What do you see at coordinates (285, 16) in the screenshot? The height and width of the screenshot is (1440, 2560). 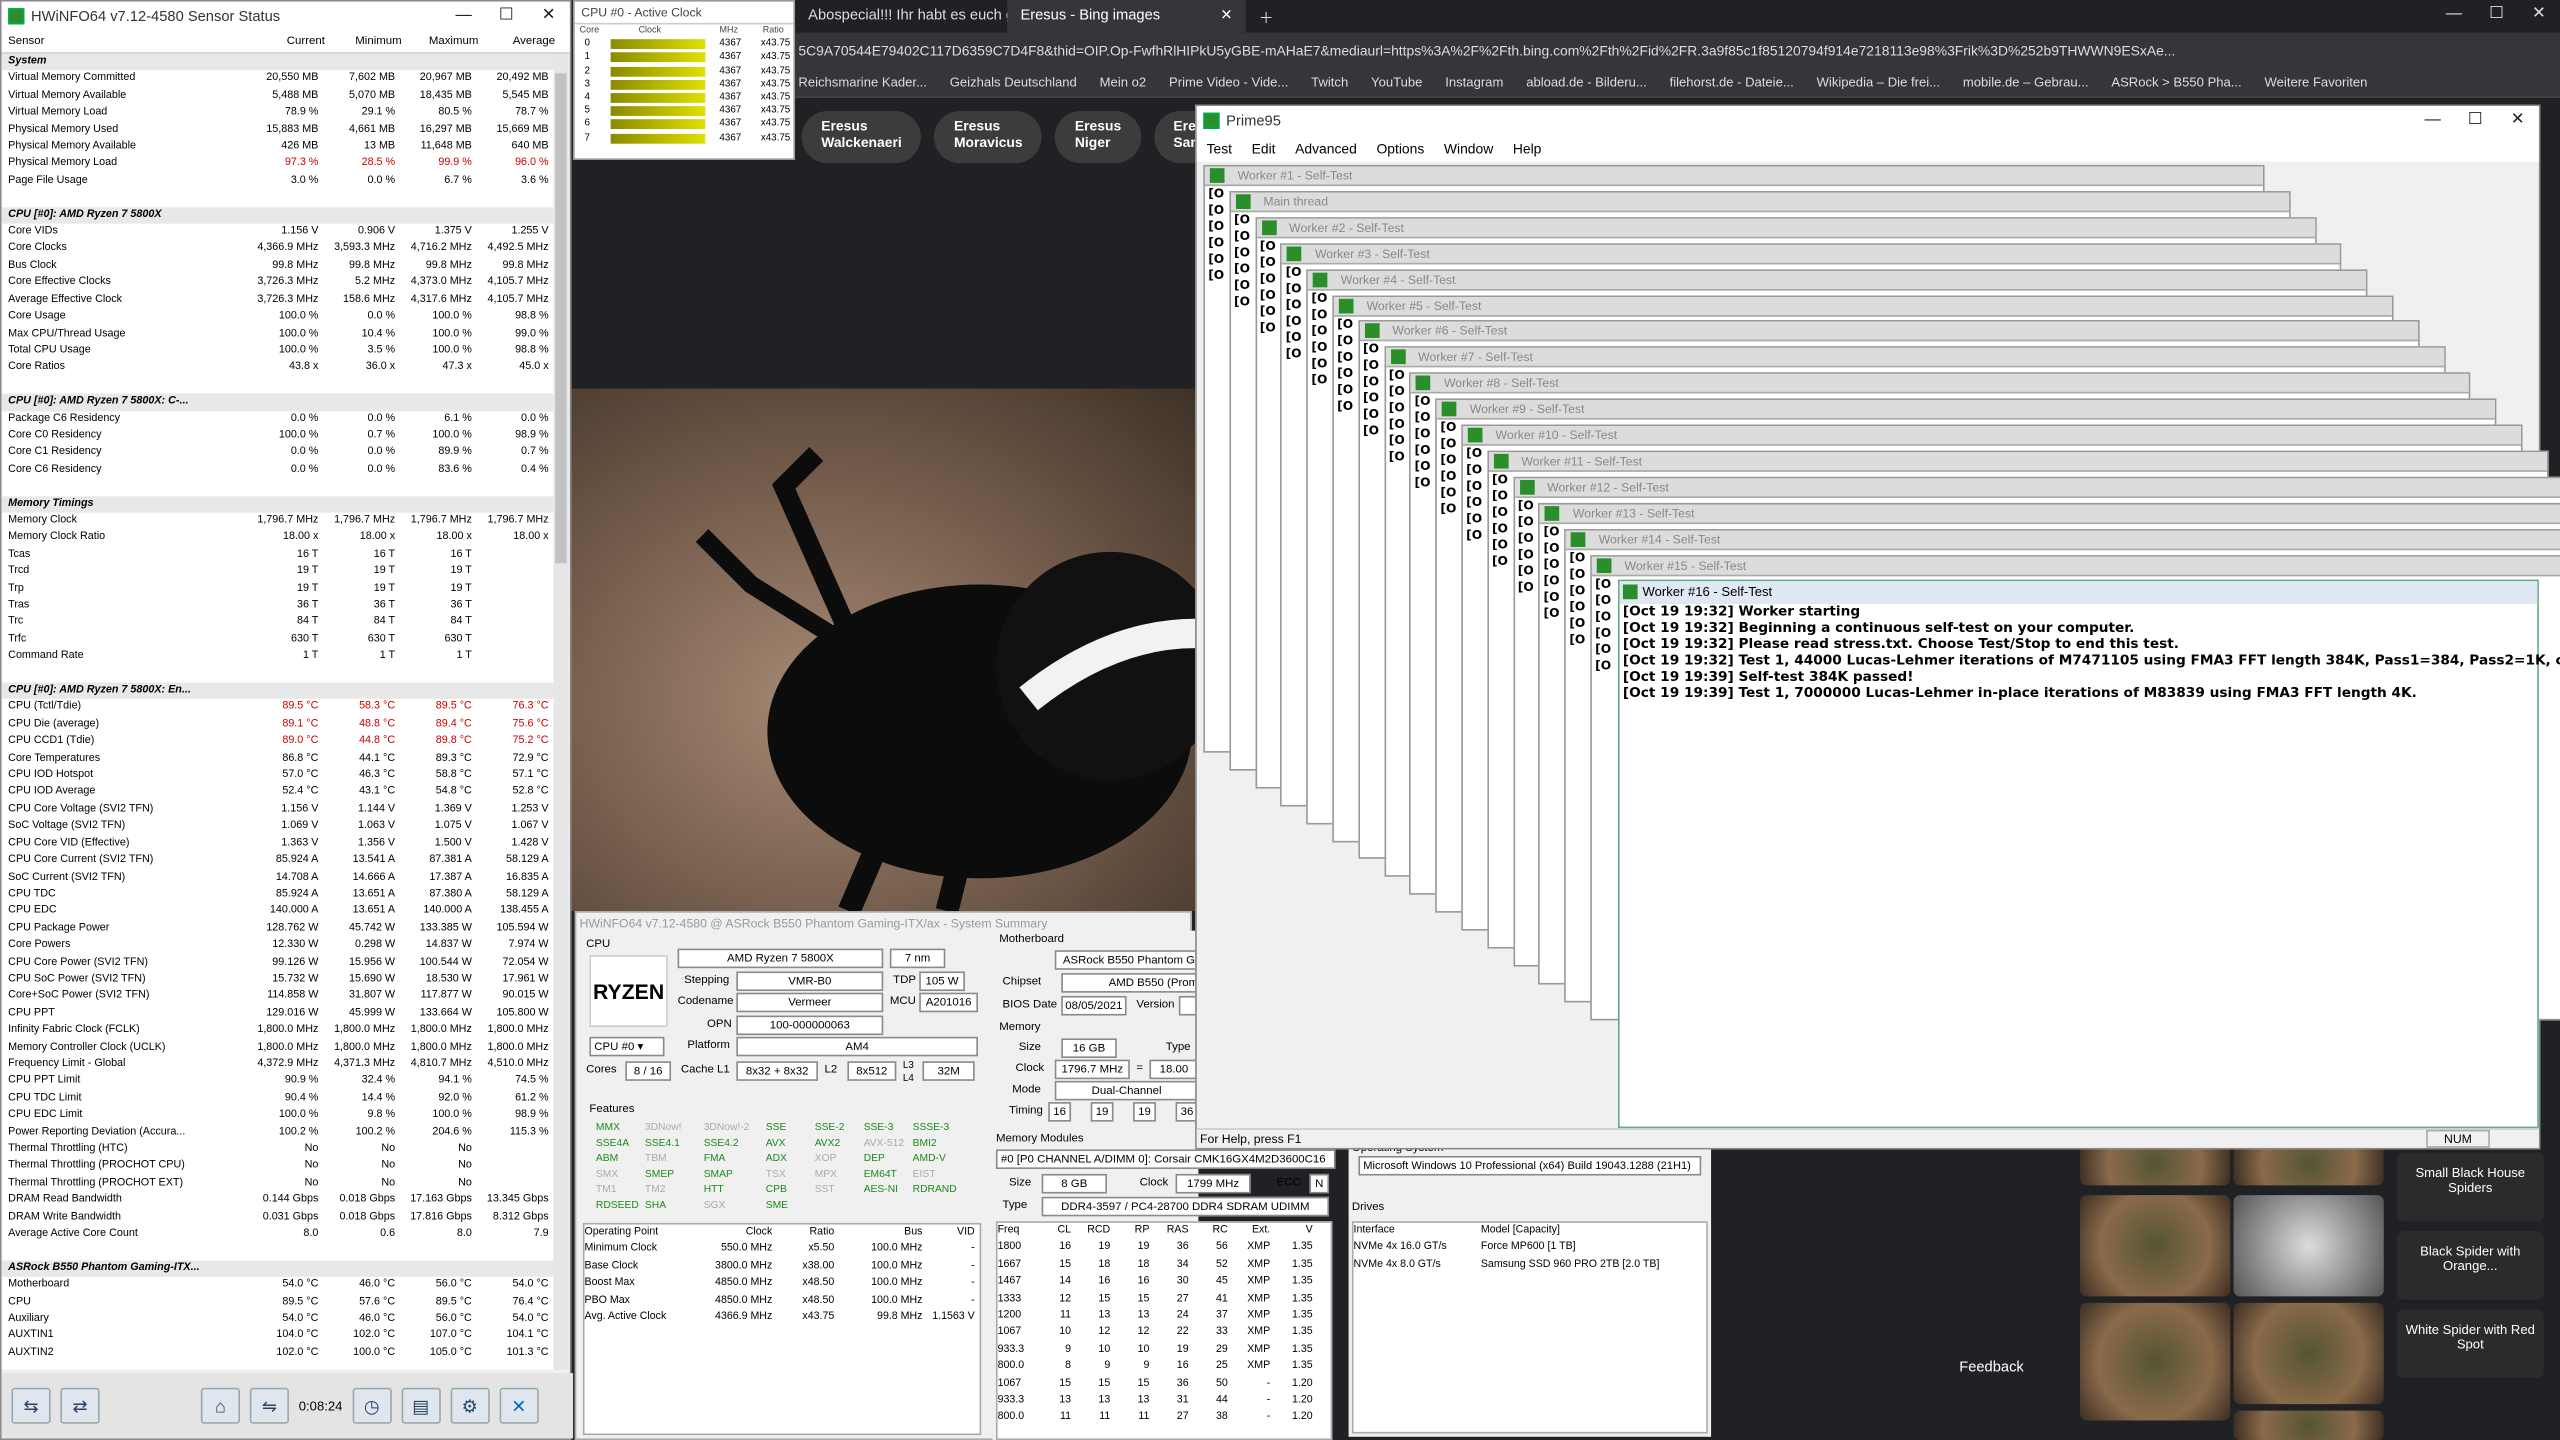 I see `hwinfo-titlebar: HWiNFO64 v7.12-4580 Sensor Status — ☐ ✕` at bounding box center [285, 16].